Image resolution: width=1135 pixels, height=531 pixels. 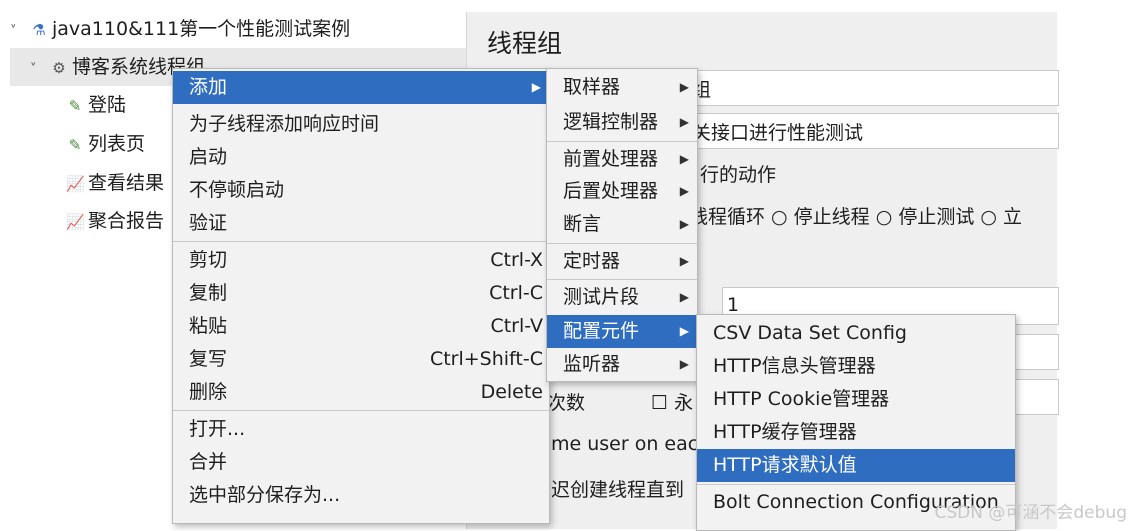 What do you see at coordinates (856, 432) in the screenshot?
I see `config-item-http-cache-manager: HTTP缓存管理器` at bounding box center [856, 432].